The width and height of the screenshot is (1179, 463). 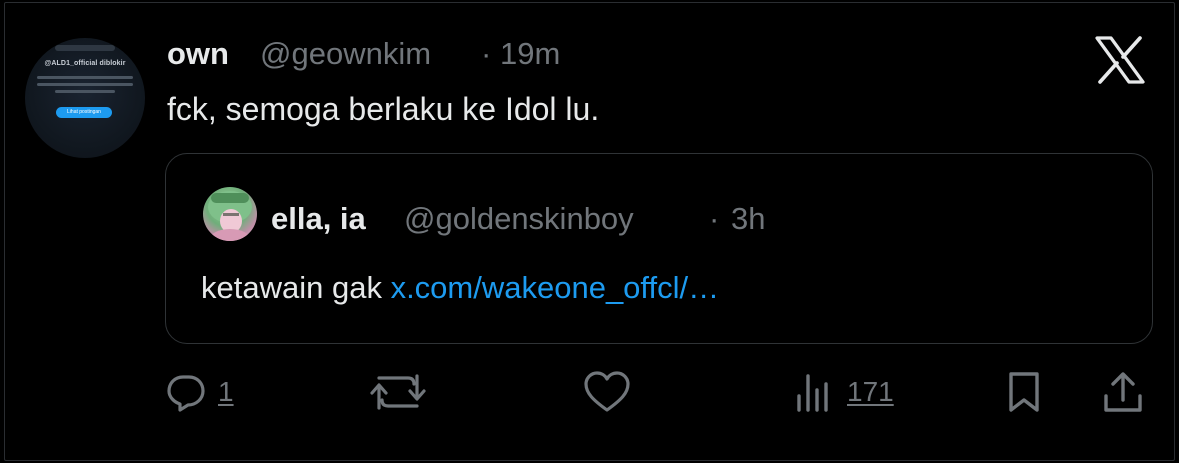 I want to click on repost-icon, so click(x=398, y=392).